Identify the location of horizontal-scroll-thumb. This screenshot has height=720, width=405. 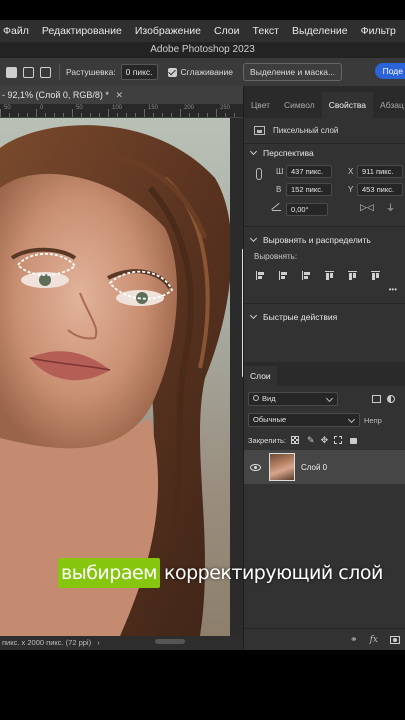
(170, 641).